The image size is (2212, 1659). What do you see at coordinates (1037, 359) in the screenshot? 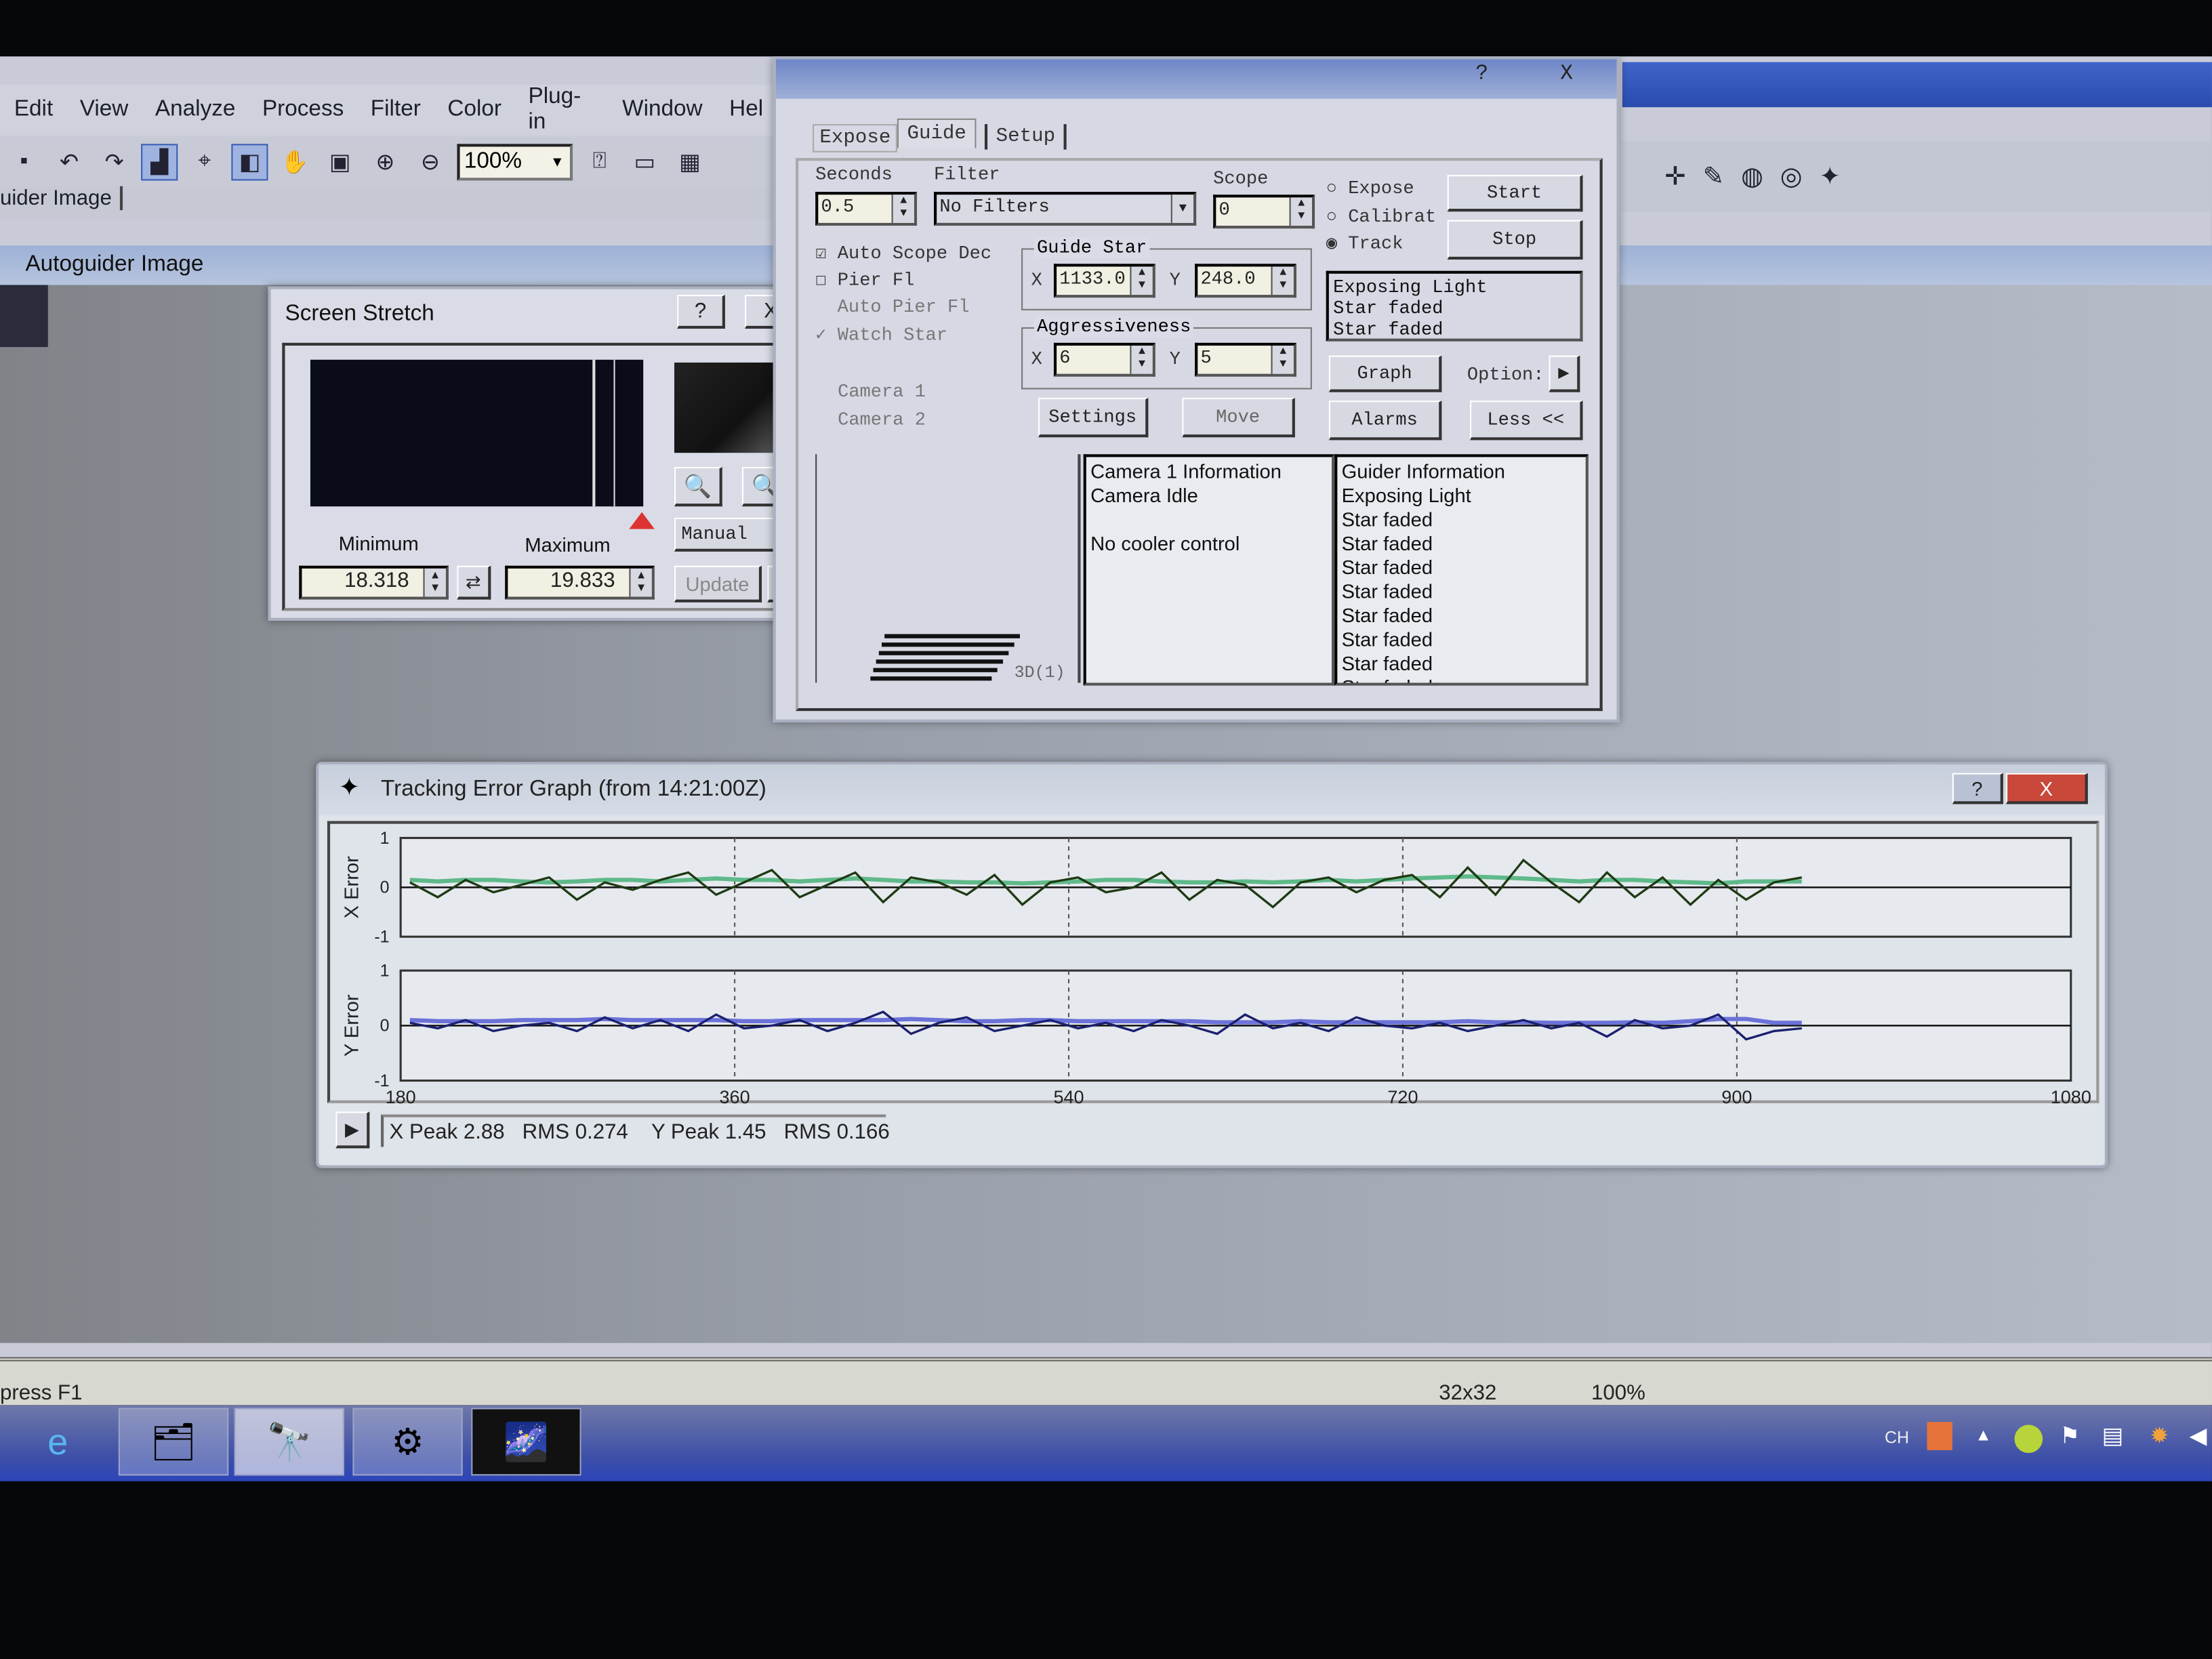
I see `x-label: X` at bounding box center [1037, 359].